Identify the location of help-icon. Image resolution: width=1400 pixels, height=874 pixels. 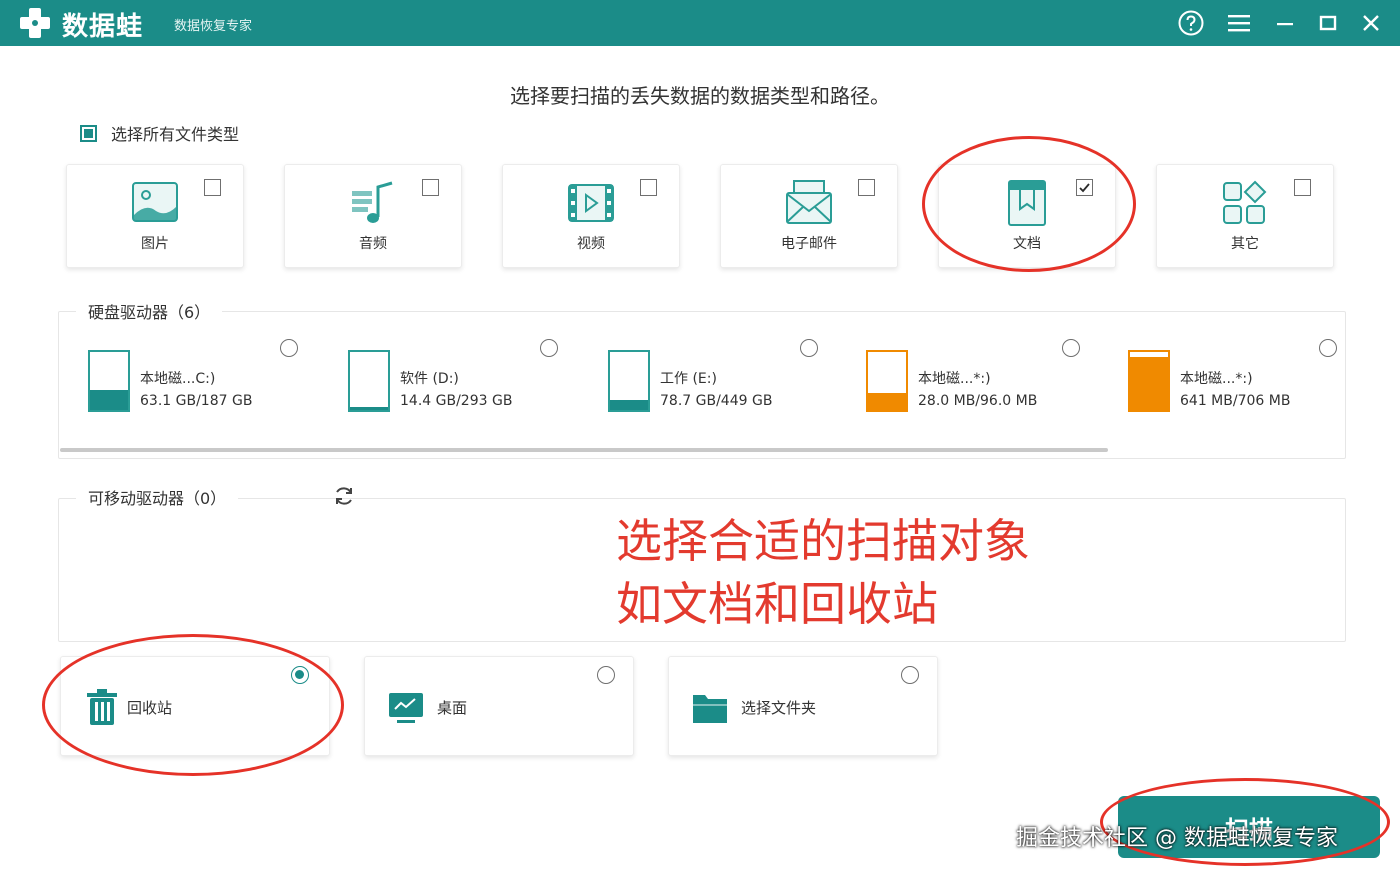
(1191, 23).